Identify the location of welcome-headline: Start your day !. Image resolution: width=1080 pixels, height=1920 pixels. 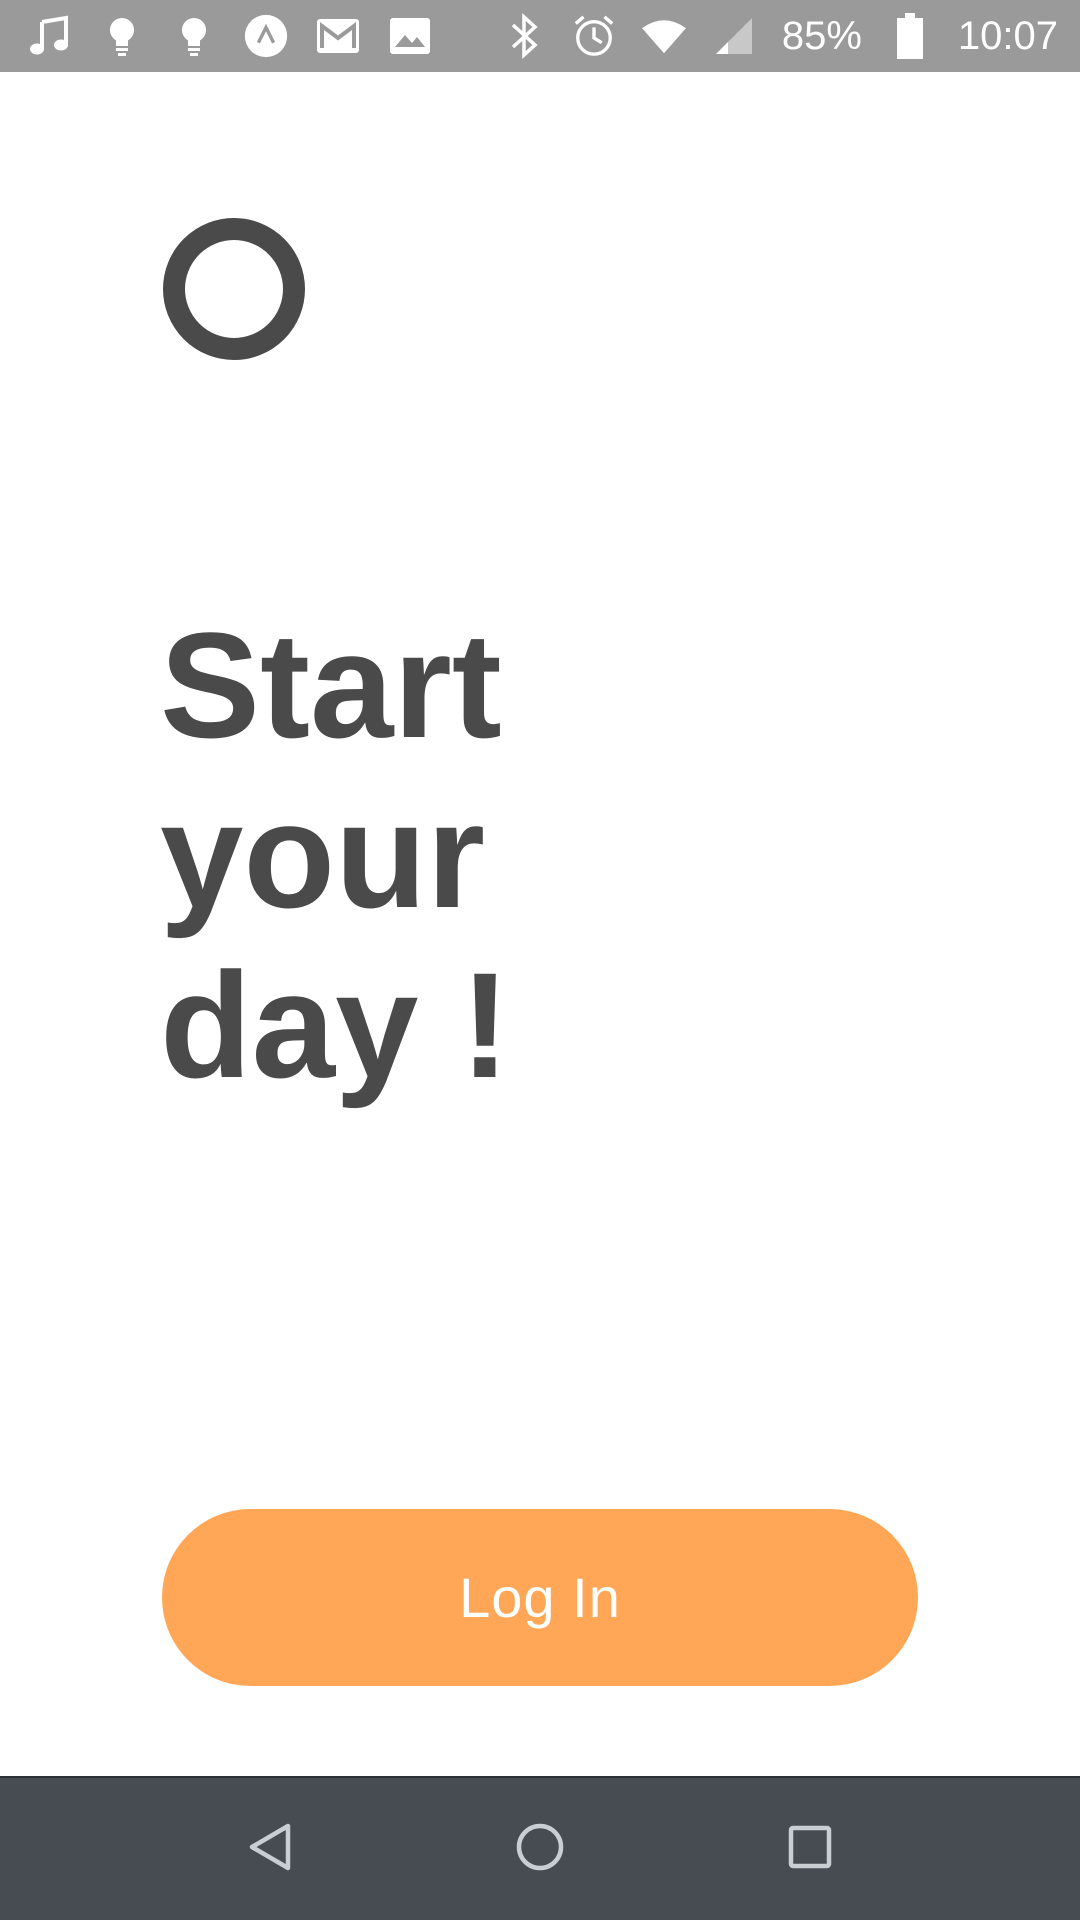
(335, 855).